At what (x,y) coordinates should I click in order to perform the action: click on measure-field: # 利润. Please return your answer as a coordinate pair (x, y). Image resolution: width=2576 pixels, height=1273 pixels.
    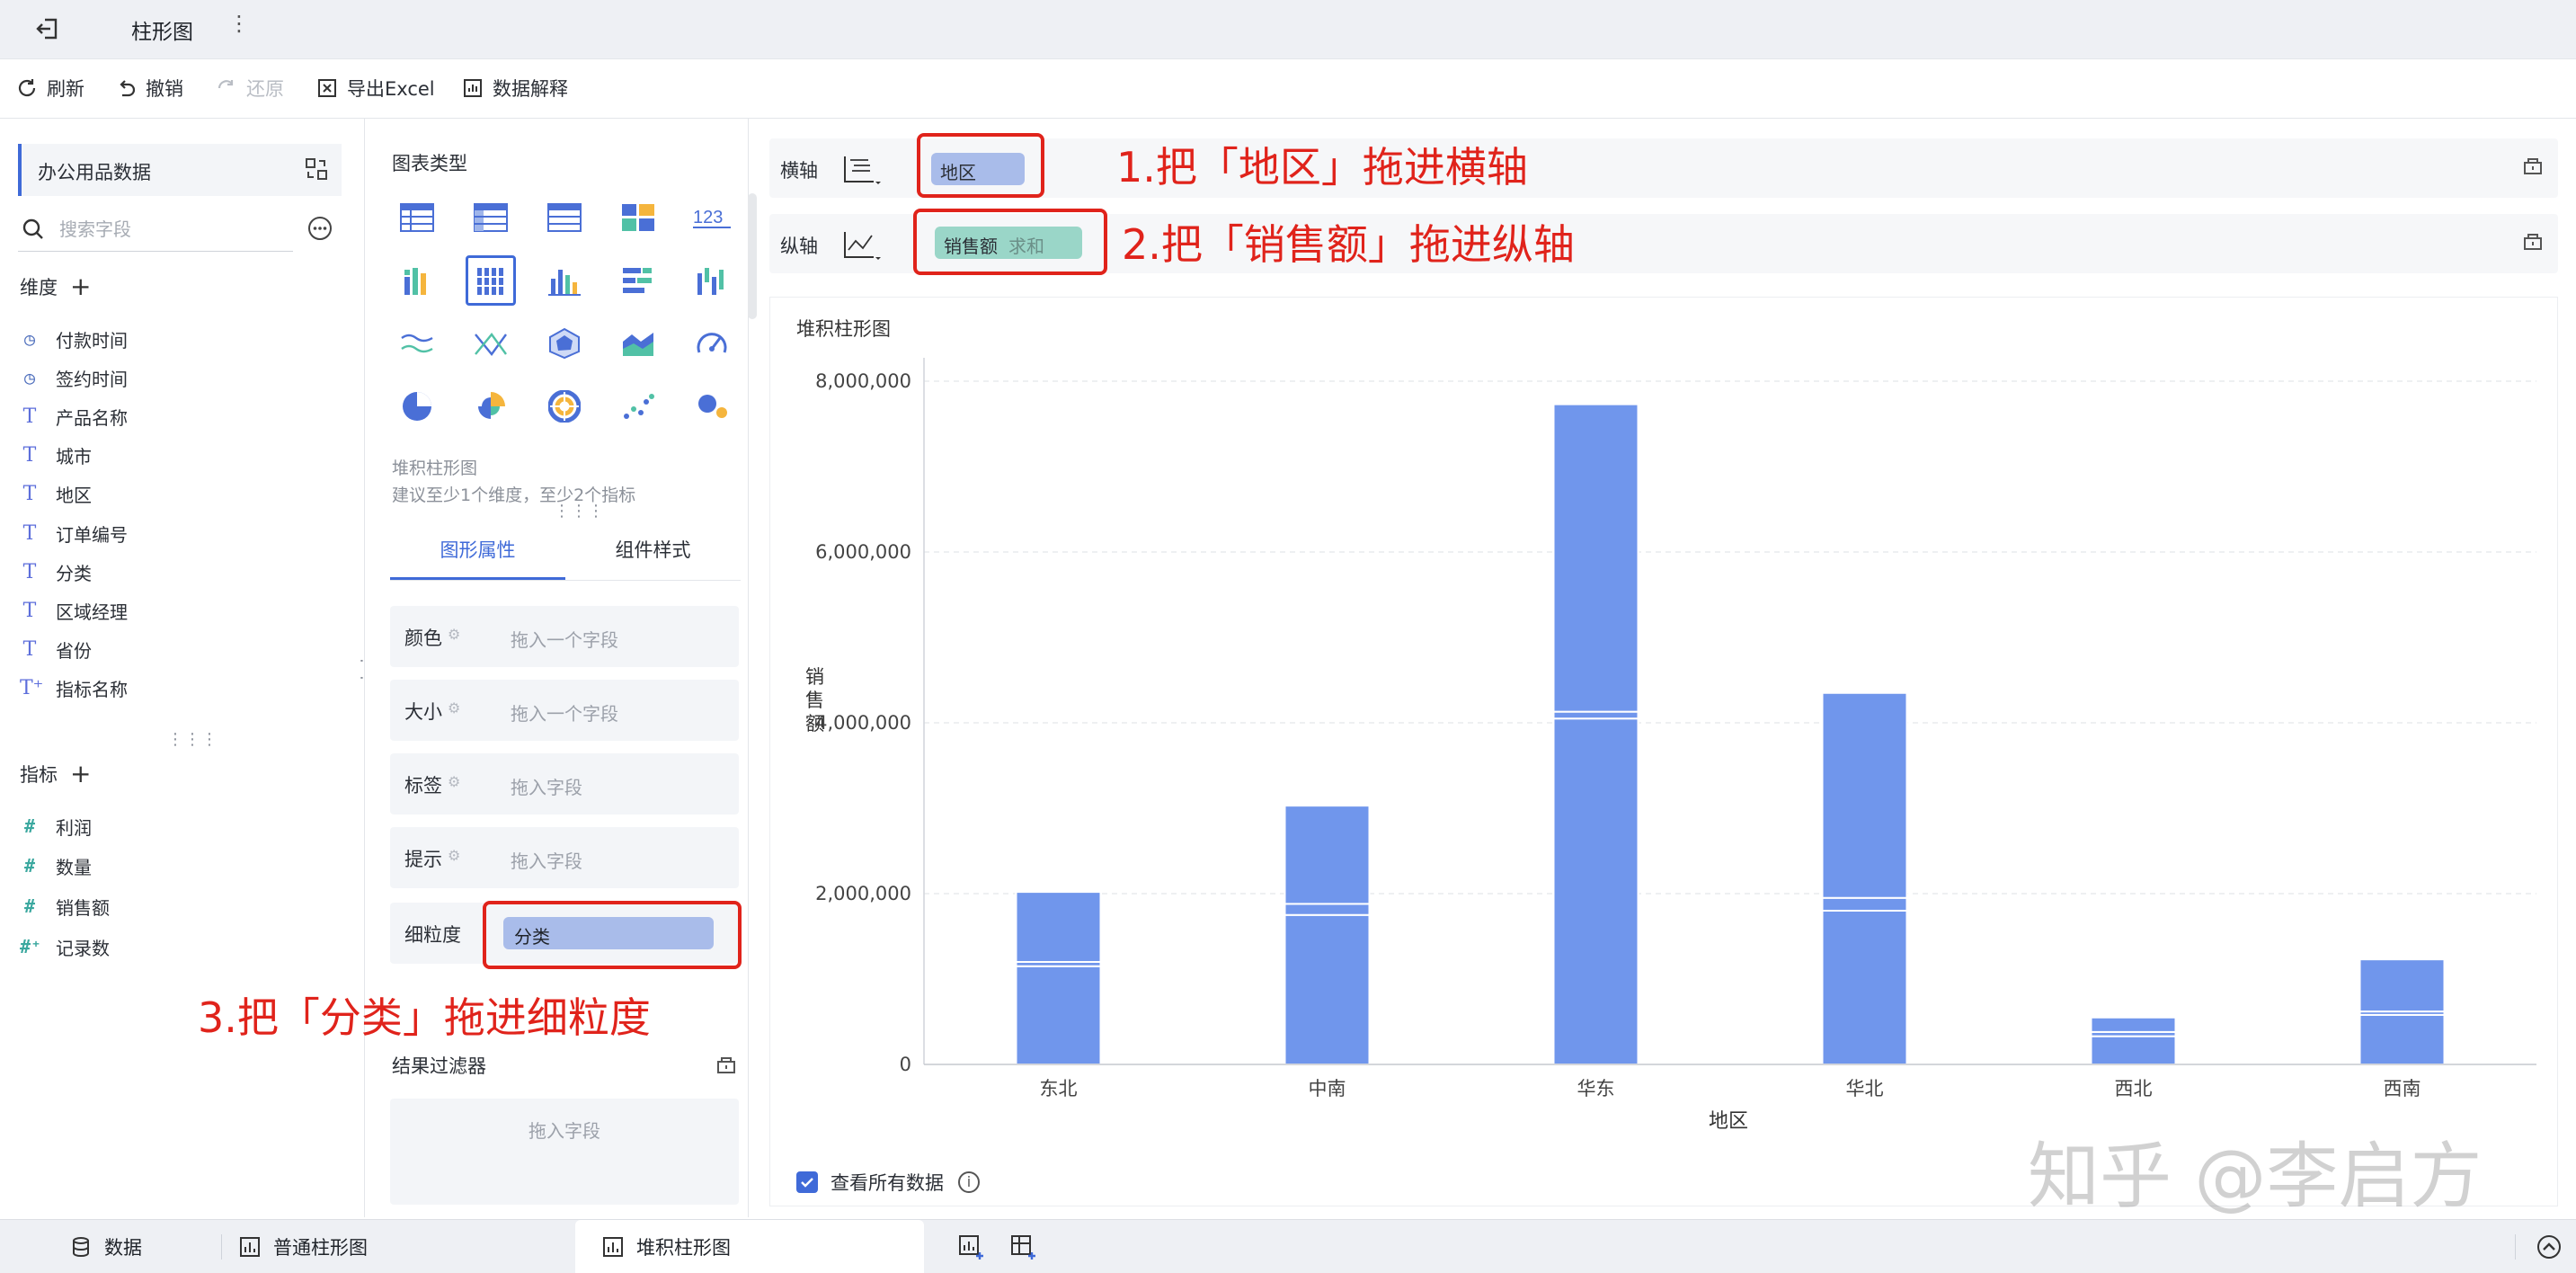
    Looking at the image, I should click on (56, 826).